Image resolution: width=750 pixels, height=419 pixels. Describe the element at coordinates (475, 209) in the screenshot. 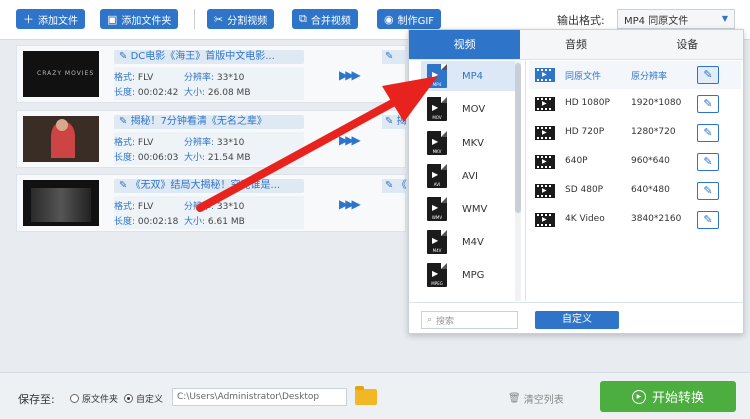

I see `format-name: WMV` at that location.